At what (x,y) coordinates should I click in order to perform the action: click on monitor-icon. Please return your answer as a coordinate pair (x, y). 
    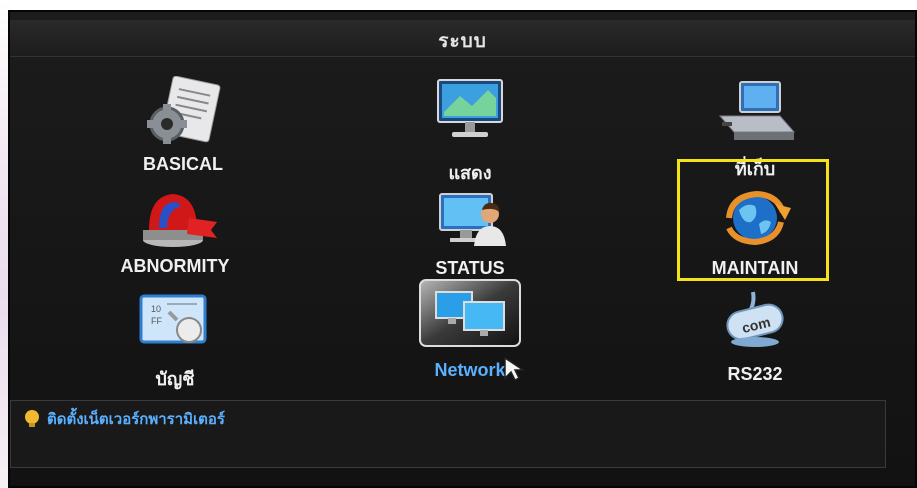
    Looking at the image, I should click on (470, 108).